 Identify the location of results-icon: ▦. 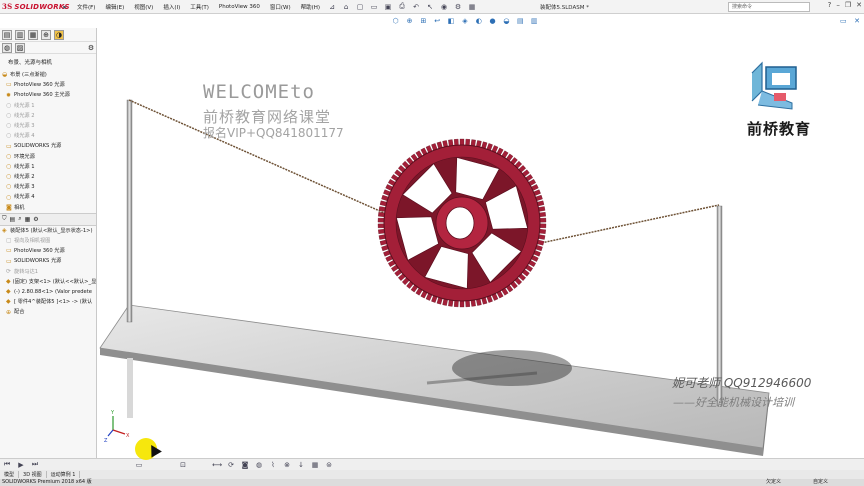
(315, 465).